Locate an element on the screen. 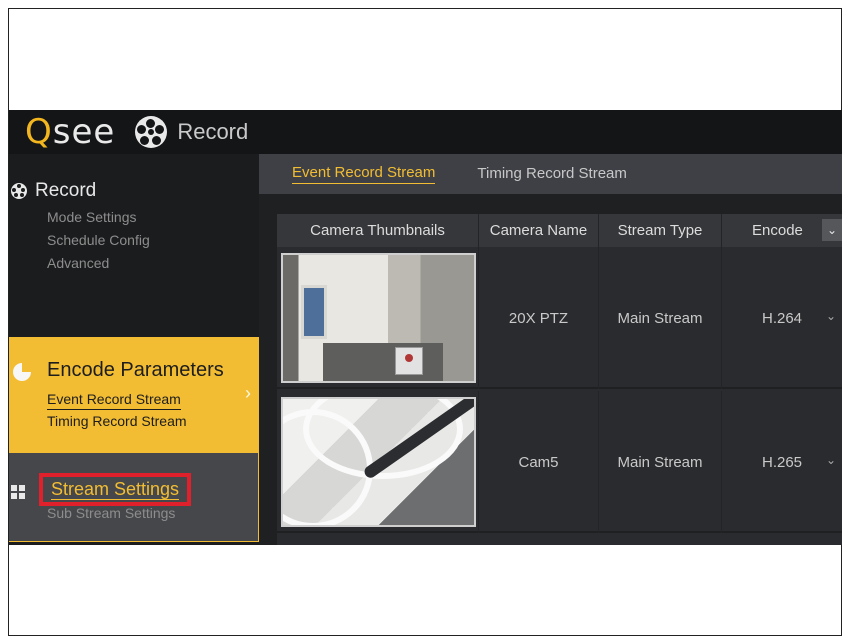 The height and width of the screenshot is (640, 845). sidebar-item-event-record-stream: Event Record Stream is located at coordinates (114, 400).